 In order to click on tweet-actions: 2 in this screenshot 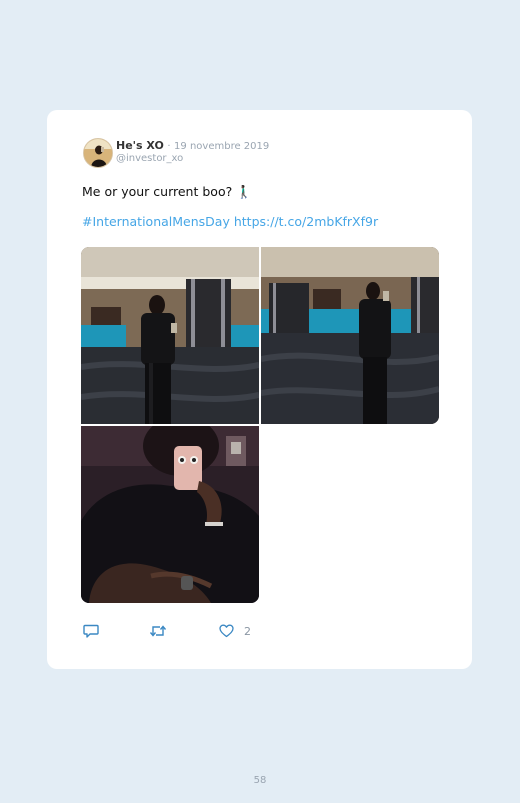, I will do `click(183, 634)`.